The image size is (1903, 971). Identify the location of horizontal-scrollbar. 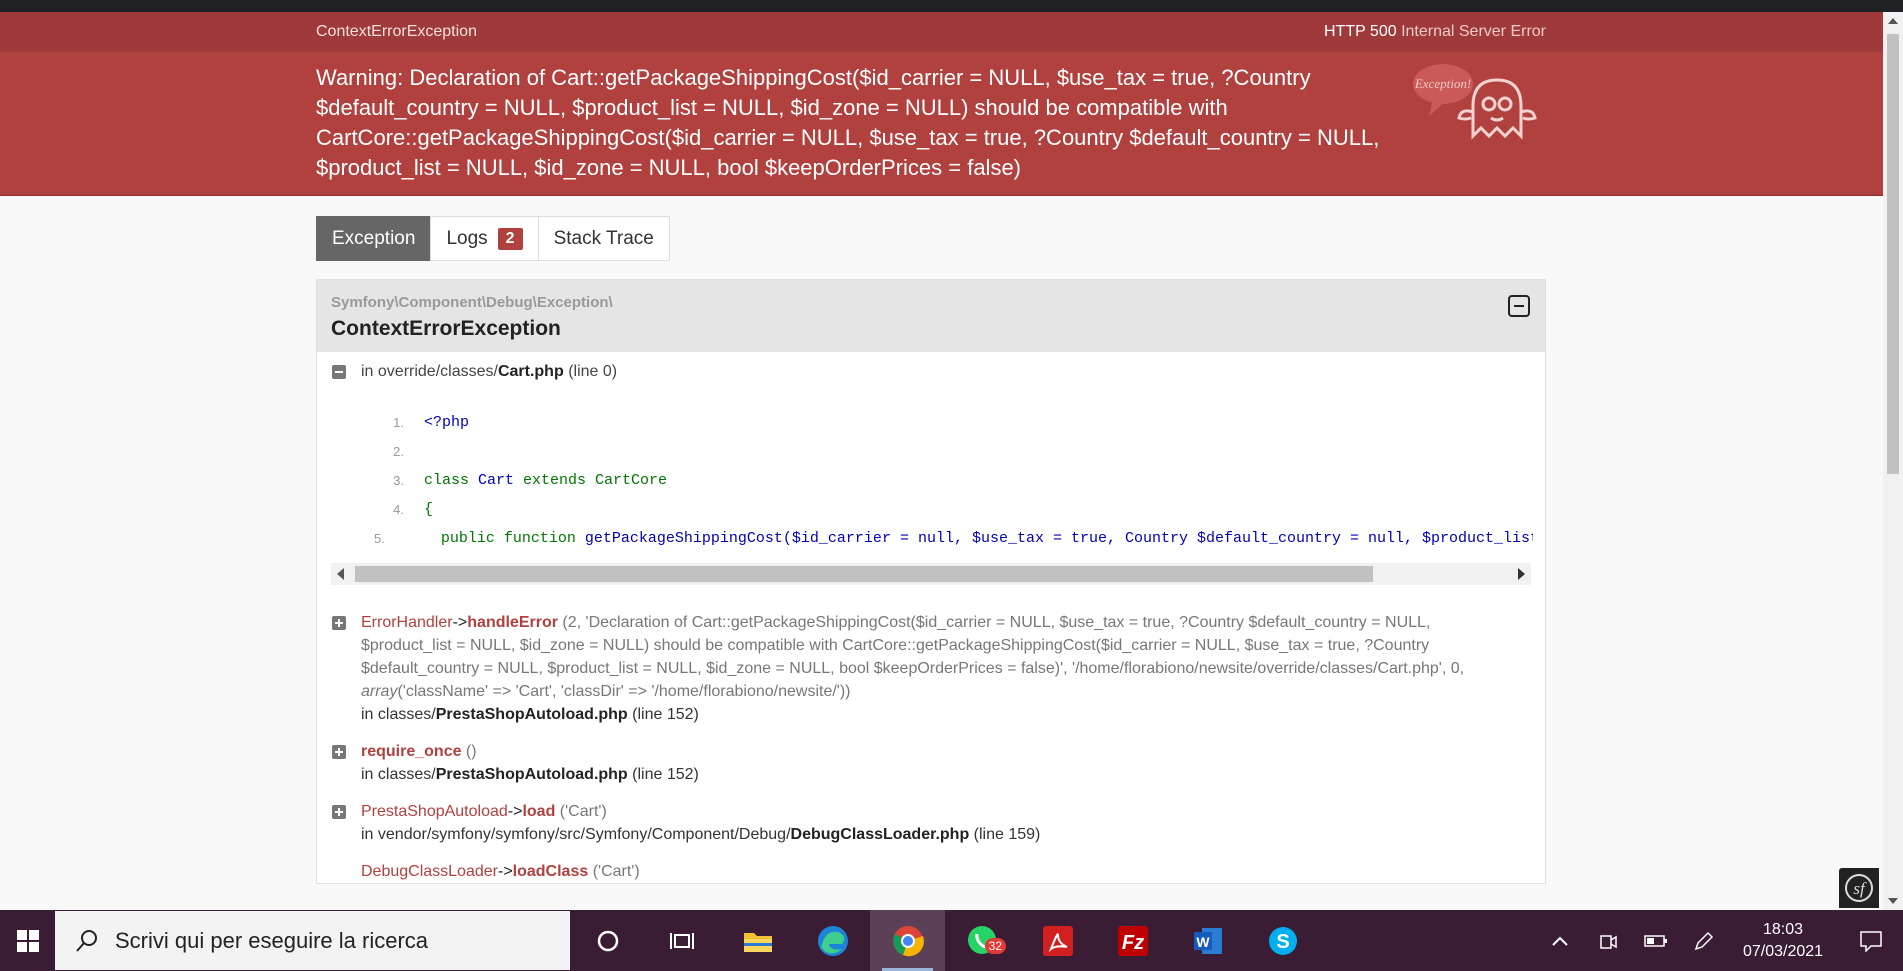
(931, 574).